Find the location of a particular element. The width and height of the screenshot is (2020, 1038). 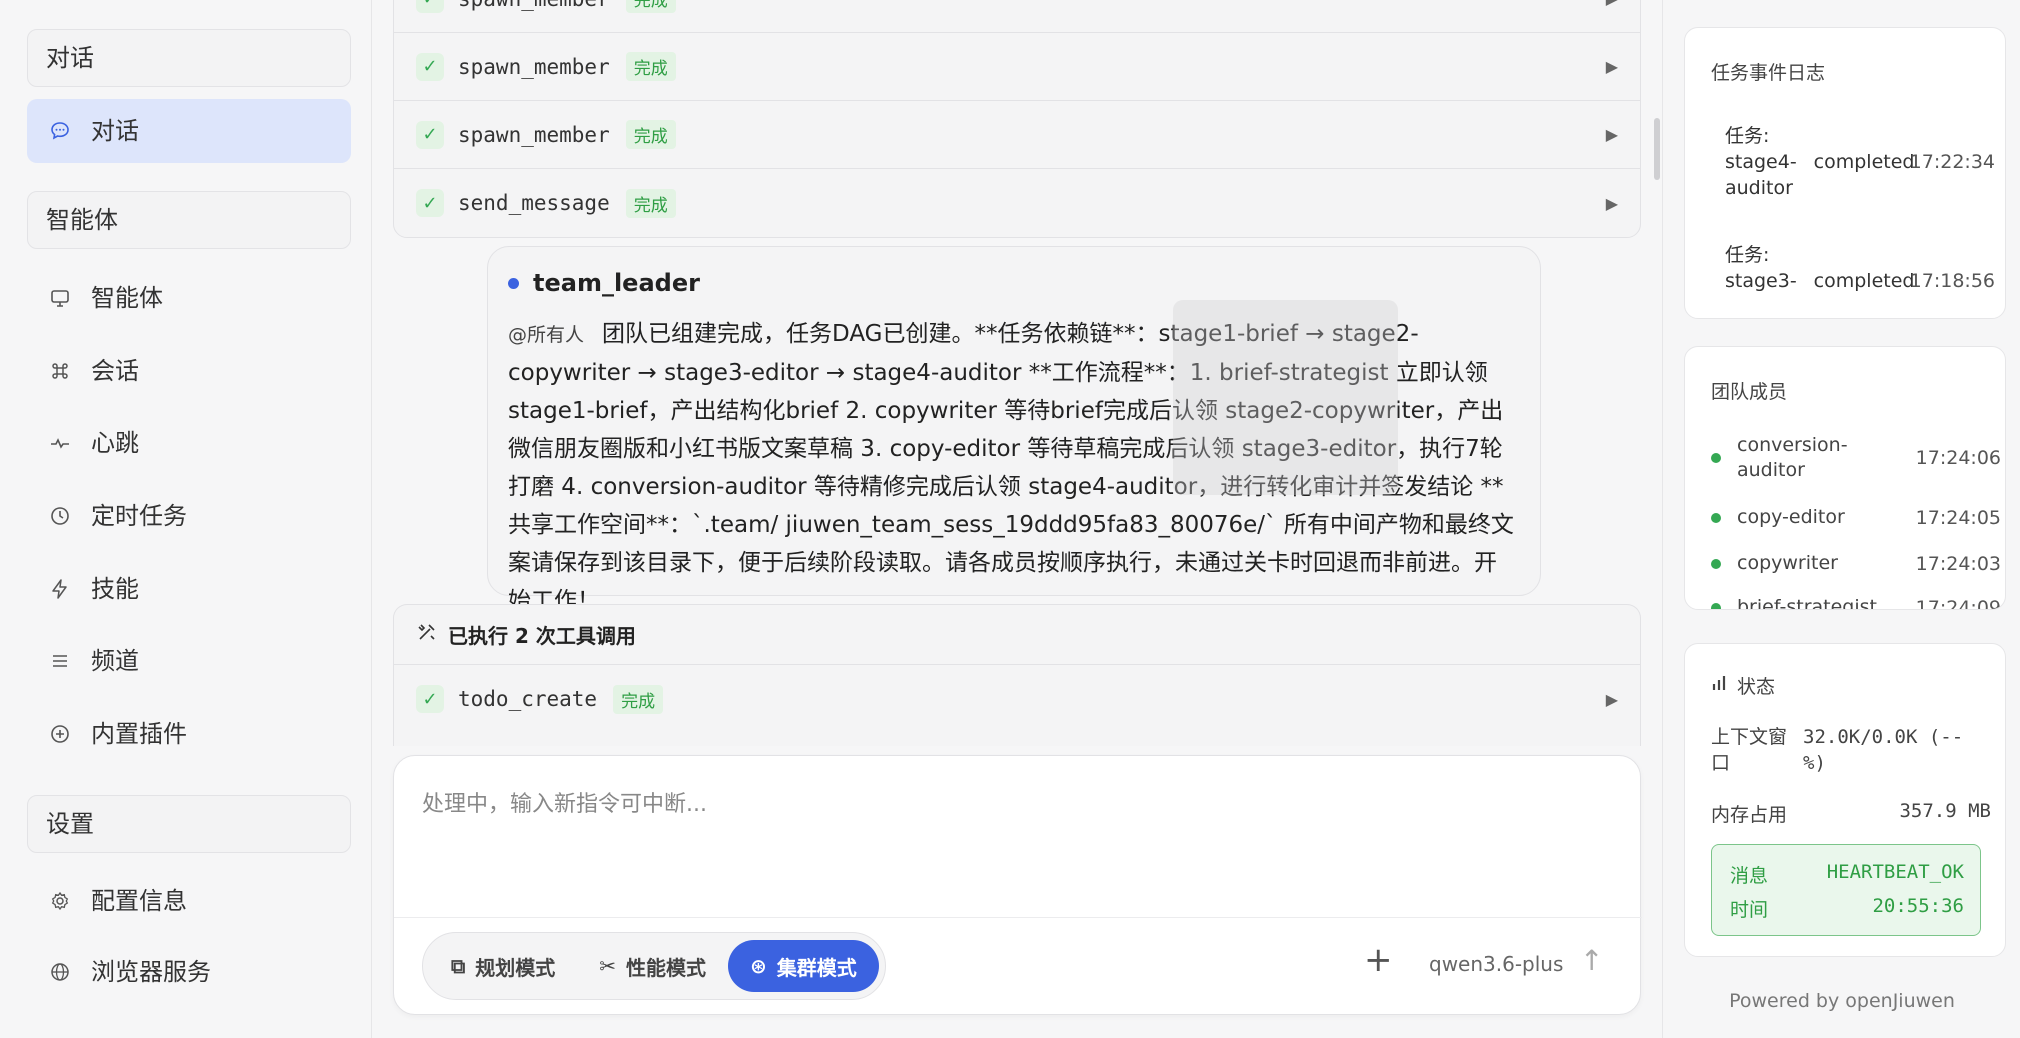

msg-label: 消息 is located at coordinates (1749, 876).